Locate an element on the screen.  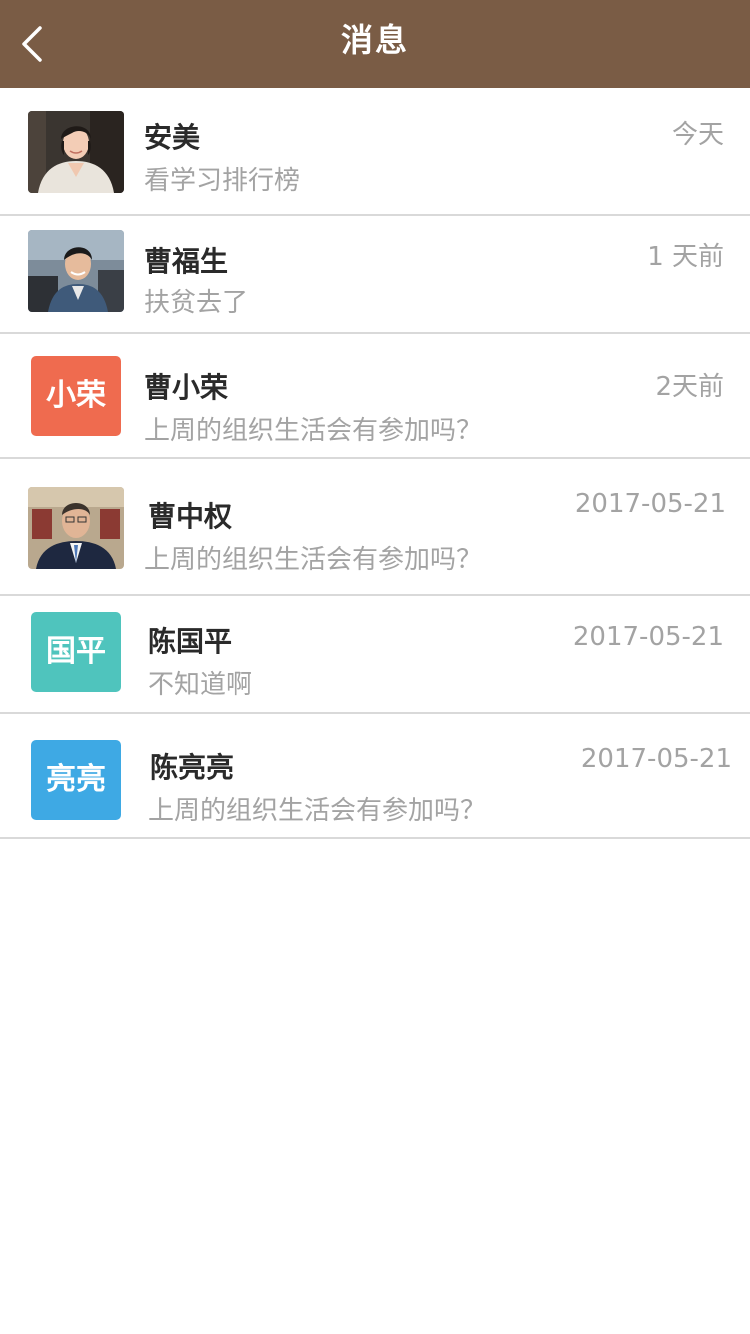
message-time: 今天 is located at coordinates (697, 135).